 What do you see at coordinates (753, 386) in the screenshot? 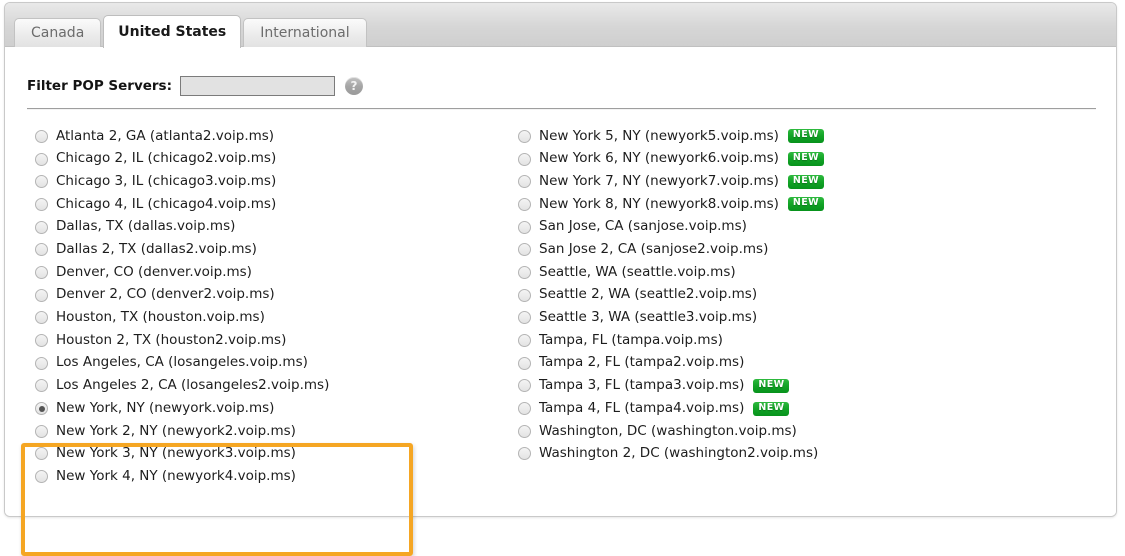
I see `server-option: Tampa 3, FL (tampa3.voip.ms) NEW` at bounding box center [753, 386].